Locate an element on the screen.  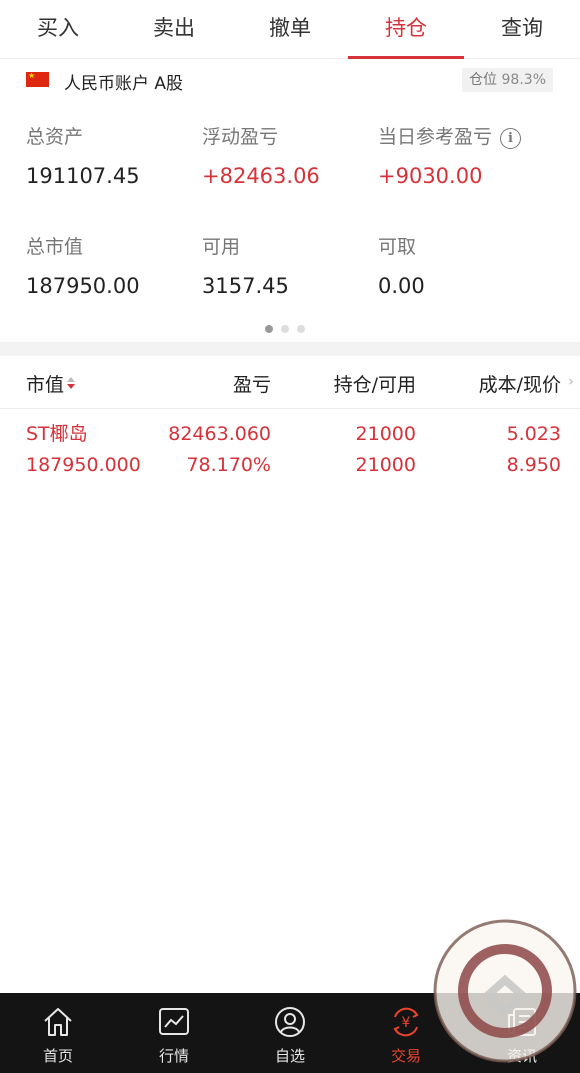
available-label: 可用 is located at coordinates (221, 247).